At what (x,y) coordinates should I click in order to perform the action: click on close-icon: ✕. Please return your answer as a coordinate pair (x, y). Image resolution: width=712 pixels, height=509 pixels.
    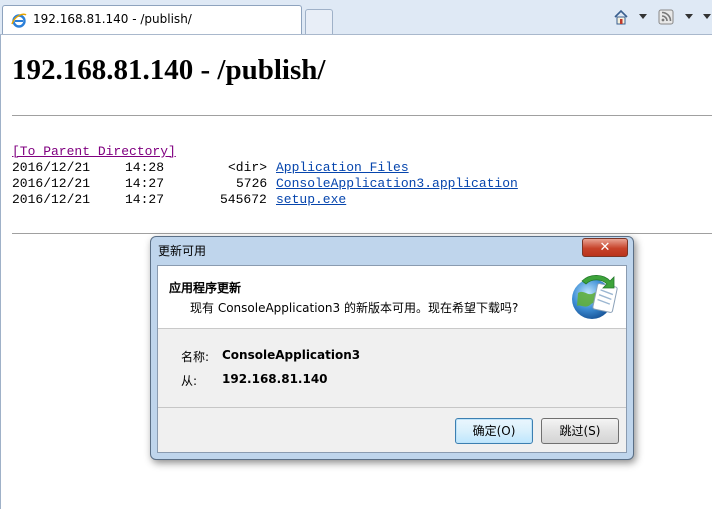
    Looking at the image, I should click on (605, 247).